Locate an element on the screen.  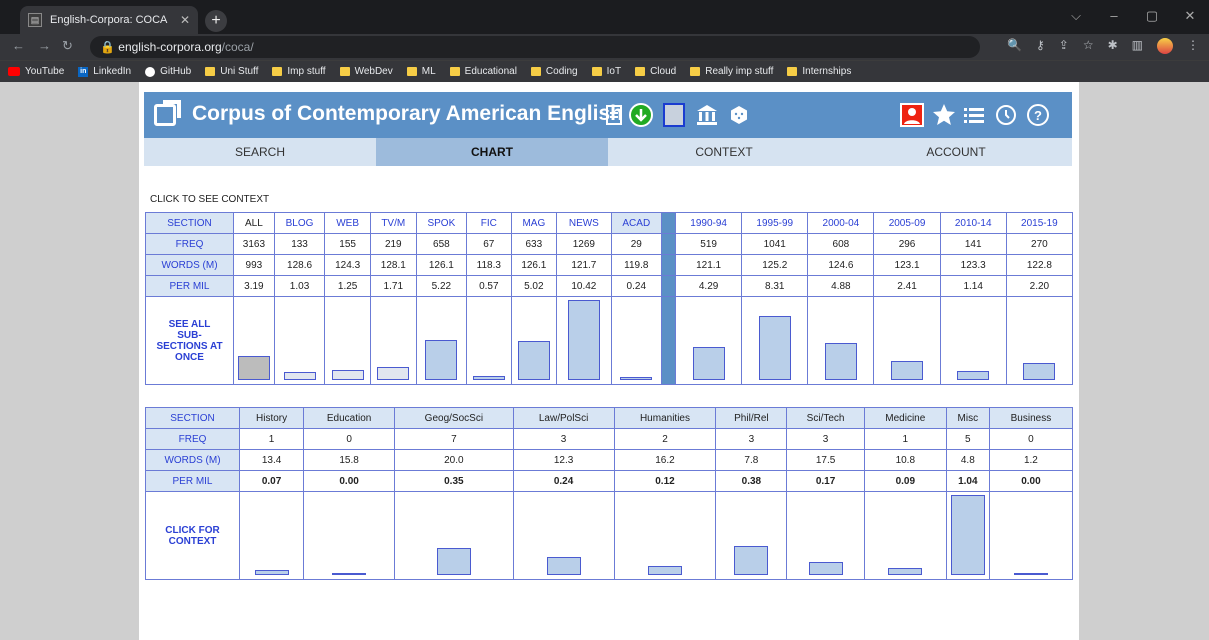
user-profile-icon is located at coordinates (912, 115).